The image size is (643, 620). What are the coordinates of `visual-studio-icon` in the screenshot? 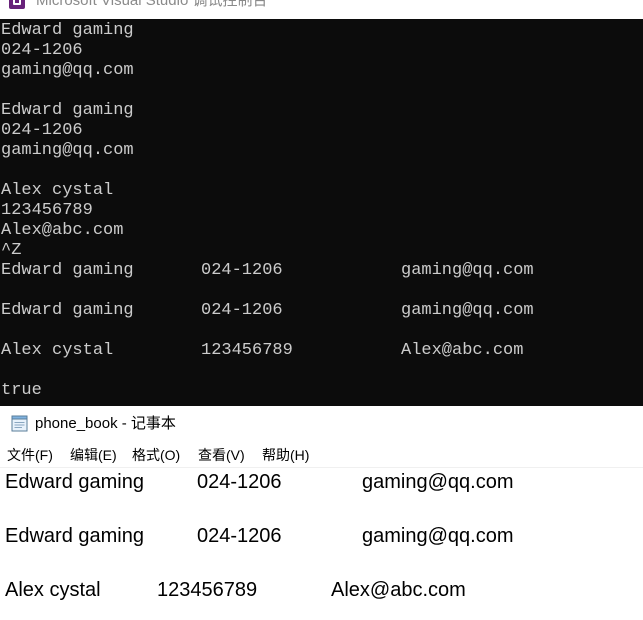 It's located at (17, 4).